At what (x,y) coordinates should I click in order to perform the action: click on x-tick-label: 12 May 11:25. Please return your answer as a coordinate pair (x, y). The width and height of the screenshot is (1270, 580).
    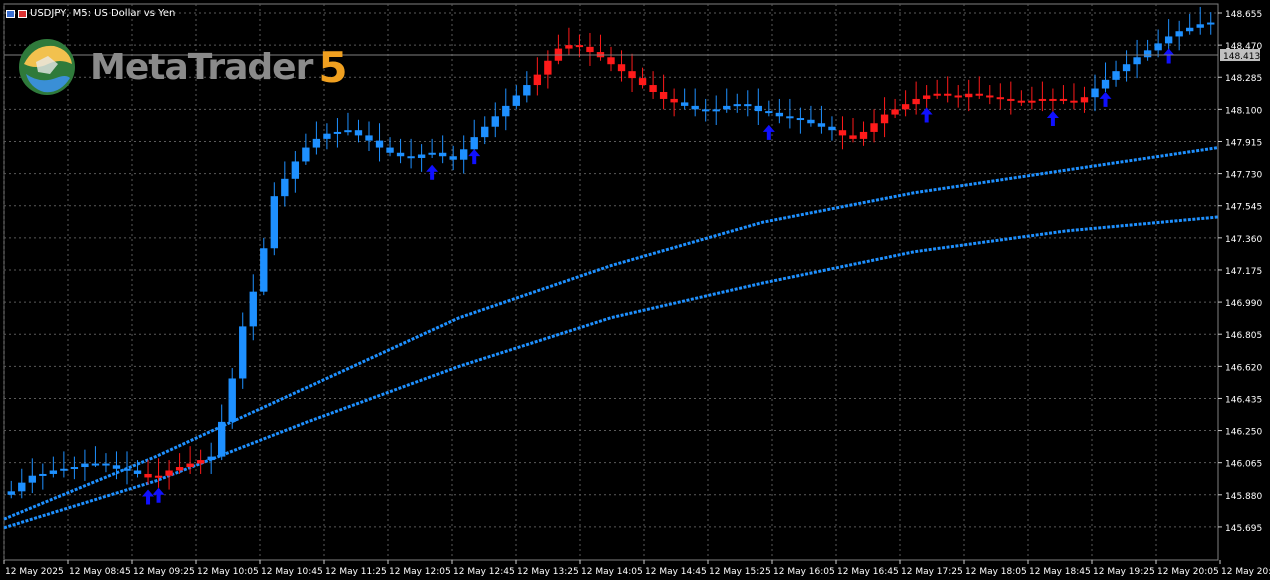
    Looking at the image, I should click on (356, 572).